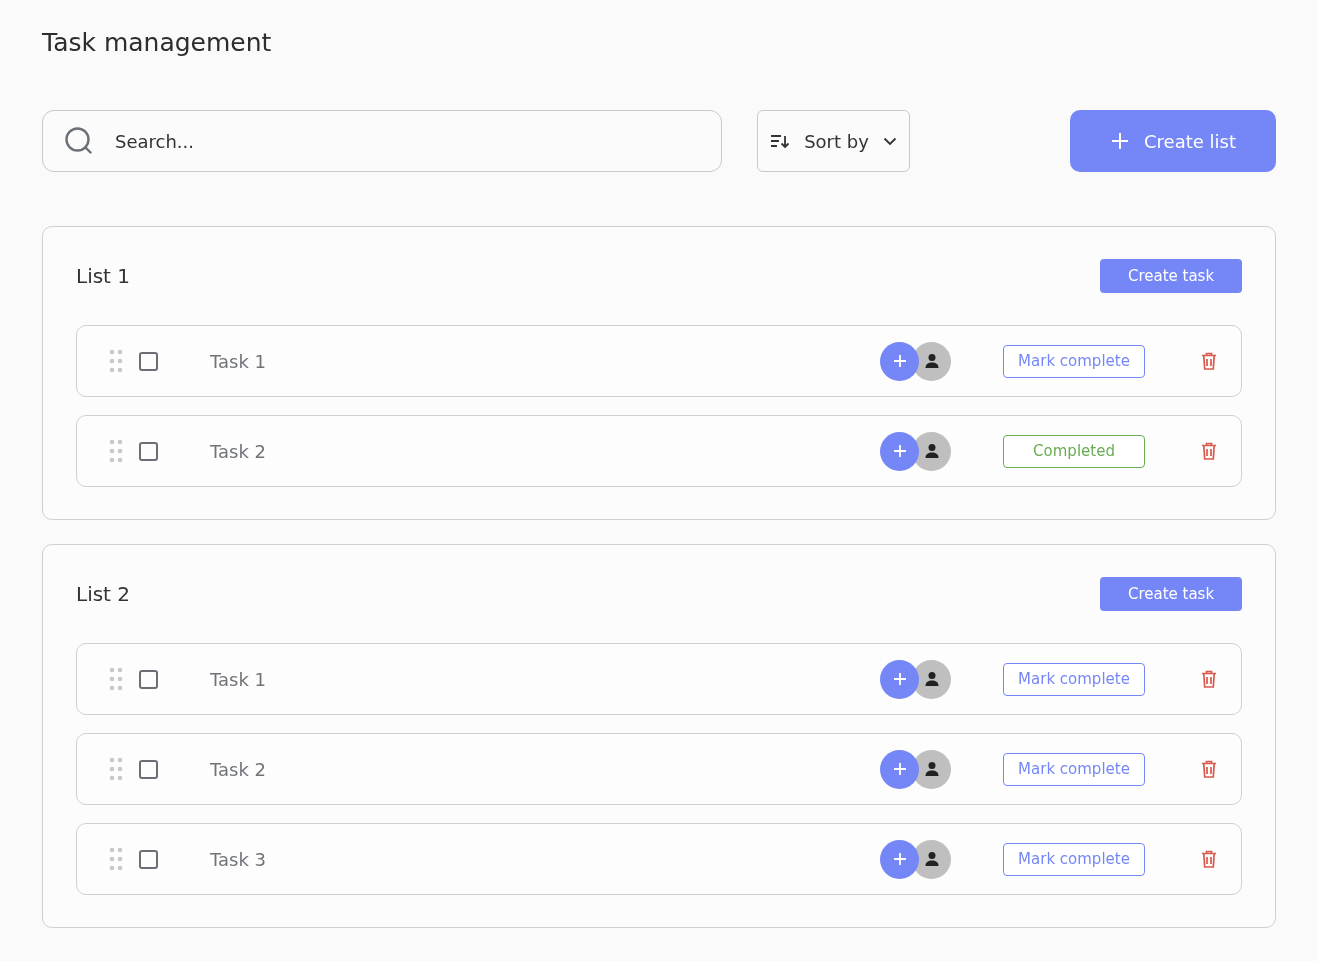  Describe the element at coordinates (780, 141) in the screenshot. I see `sort-icon` at that location.